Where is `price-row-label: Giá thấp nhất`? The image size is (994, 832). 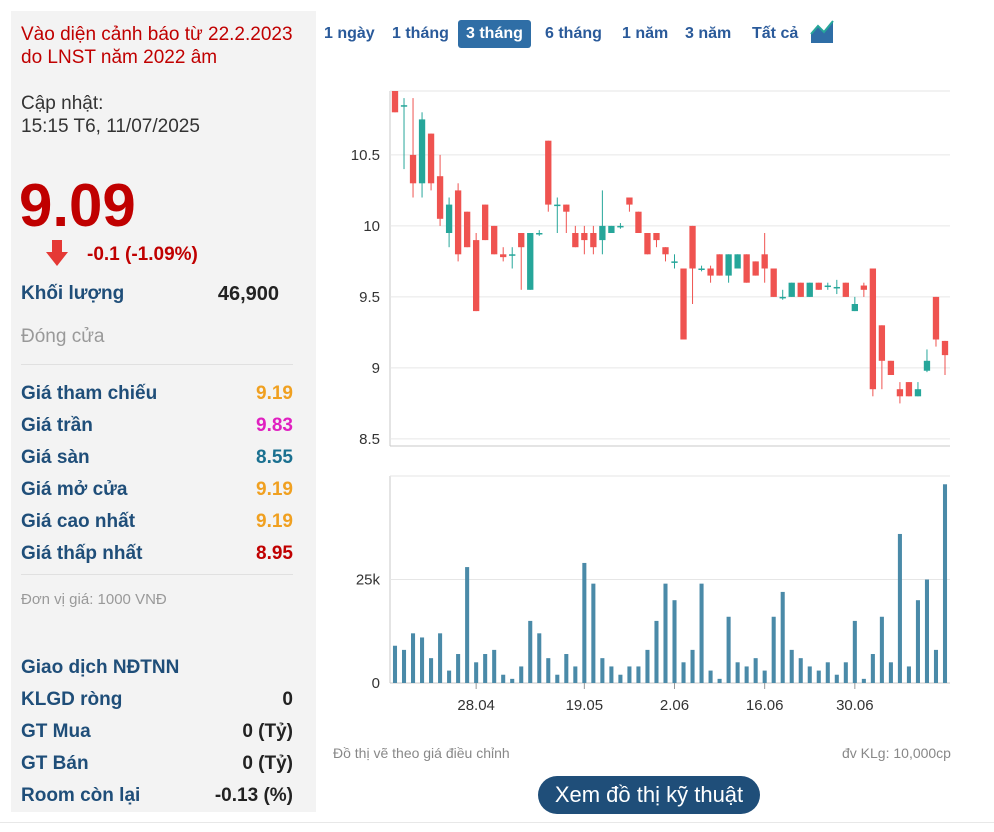 price-row-label: Giá thấp nhất is located at coordinates (82, 553).